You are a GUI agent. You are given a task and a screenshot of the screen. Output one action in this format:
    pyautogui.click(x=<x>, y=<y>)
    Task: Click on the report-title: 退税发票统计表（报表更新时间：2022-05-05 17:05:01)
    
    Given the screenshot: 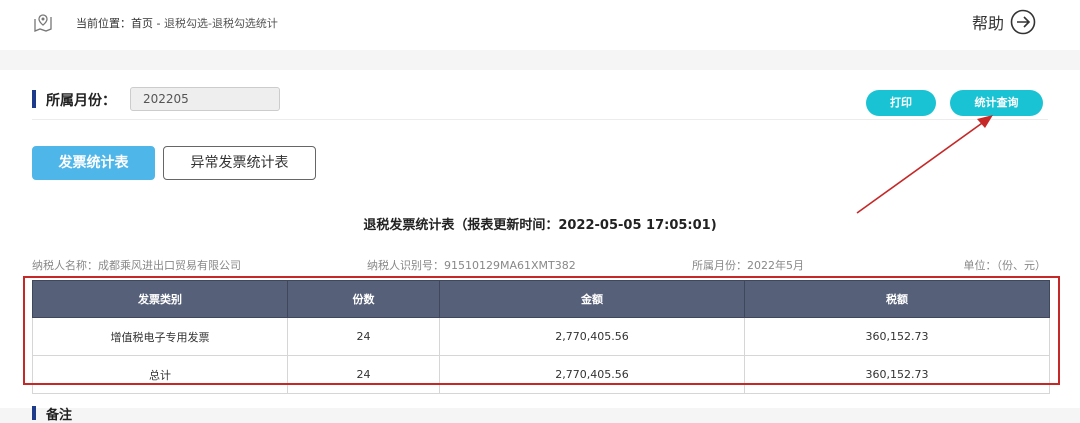 What is the action you would take?
    pyautogui.click(x=540, y=225)
    